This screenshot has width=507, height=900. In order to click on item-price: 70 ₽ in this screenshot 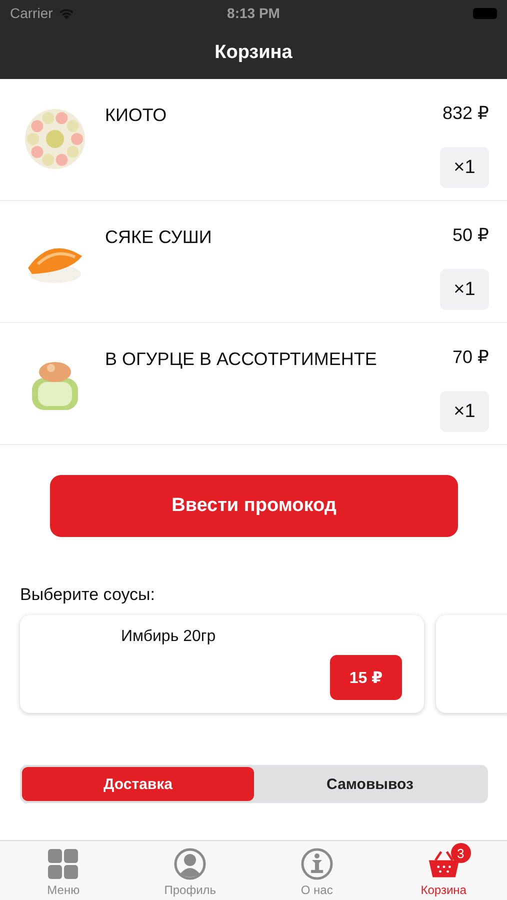, I will do `click(470, 357)`.